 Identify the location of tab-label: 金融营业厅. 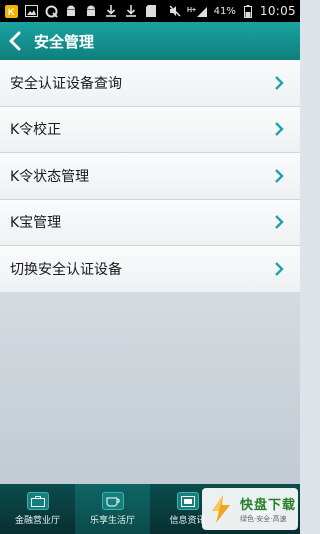
(37, 521).